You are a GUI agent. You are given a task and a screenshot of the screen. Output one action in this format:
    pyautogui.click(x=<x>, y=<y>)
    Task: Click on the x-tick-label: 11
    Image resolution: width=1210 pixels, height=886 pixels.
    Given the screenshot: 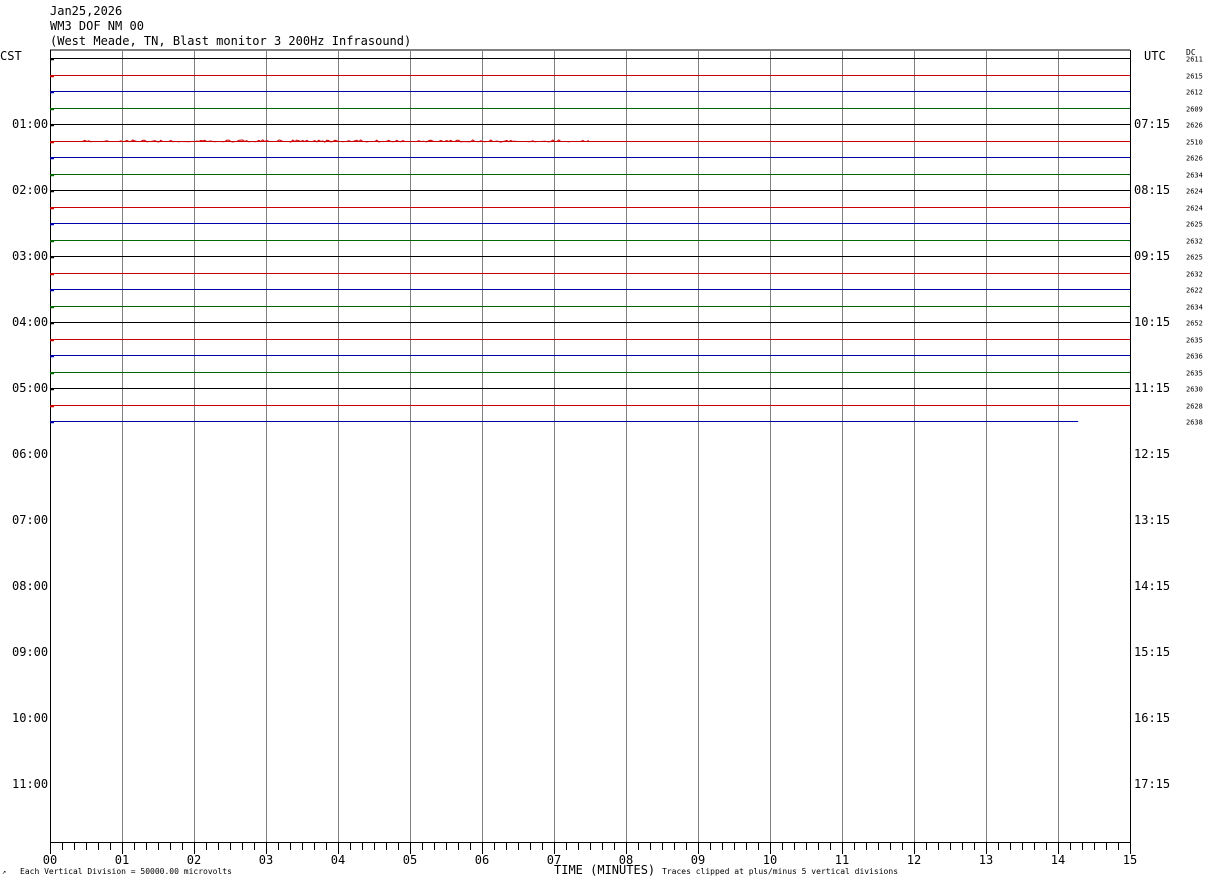 What is the action you would take?
    pyautogui.click(x=842, y=860)
    